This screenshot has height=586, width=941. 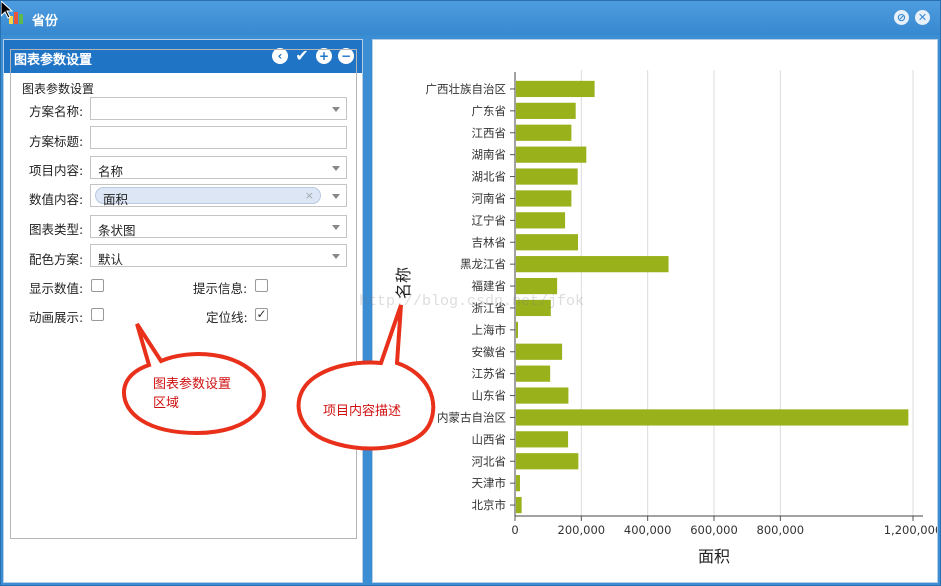 I want to click on color-scheme-value: 默认, so click(x=111, y=259).